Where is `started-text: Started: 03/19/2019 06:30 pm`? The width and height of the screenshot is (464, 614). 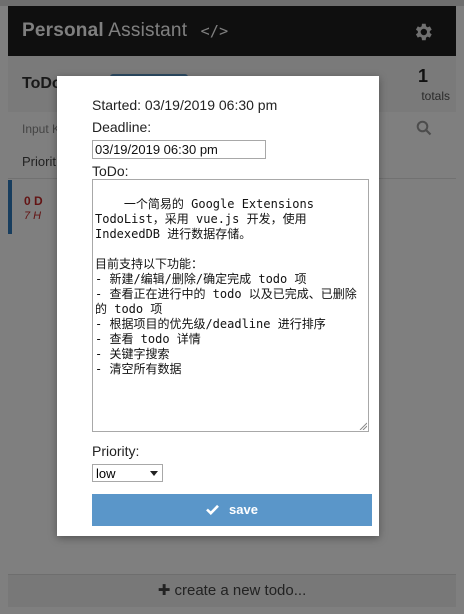
started-text: Started: 03/19/2019 06:30 pm is located at coordinates (185, 105).